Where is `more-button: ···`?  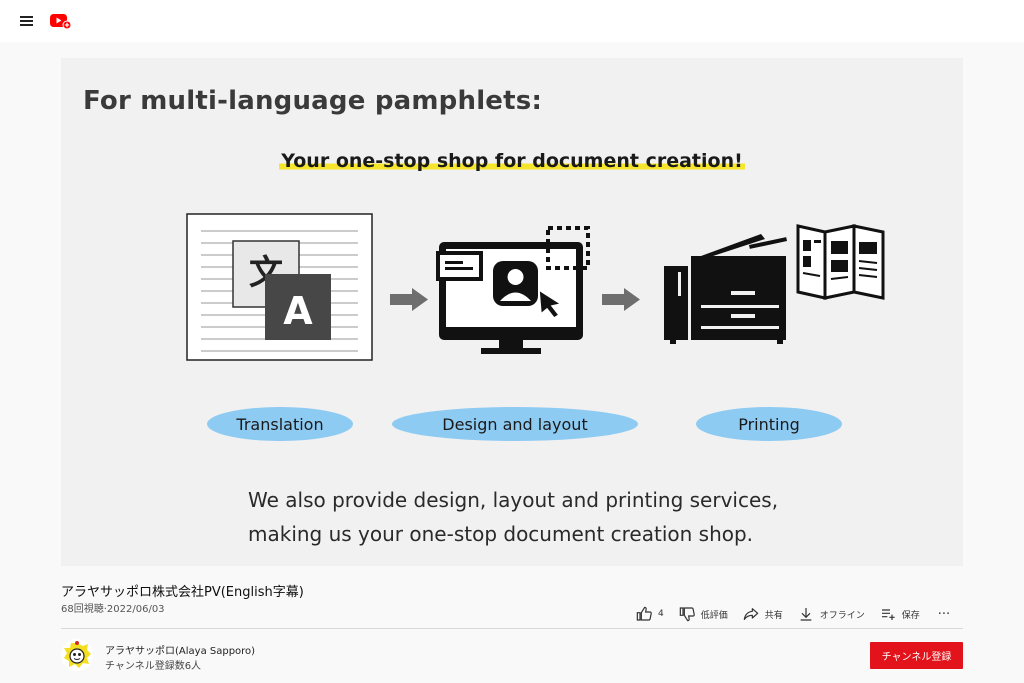 more-button: ··· is located at coordinates (944, 614).